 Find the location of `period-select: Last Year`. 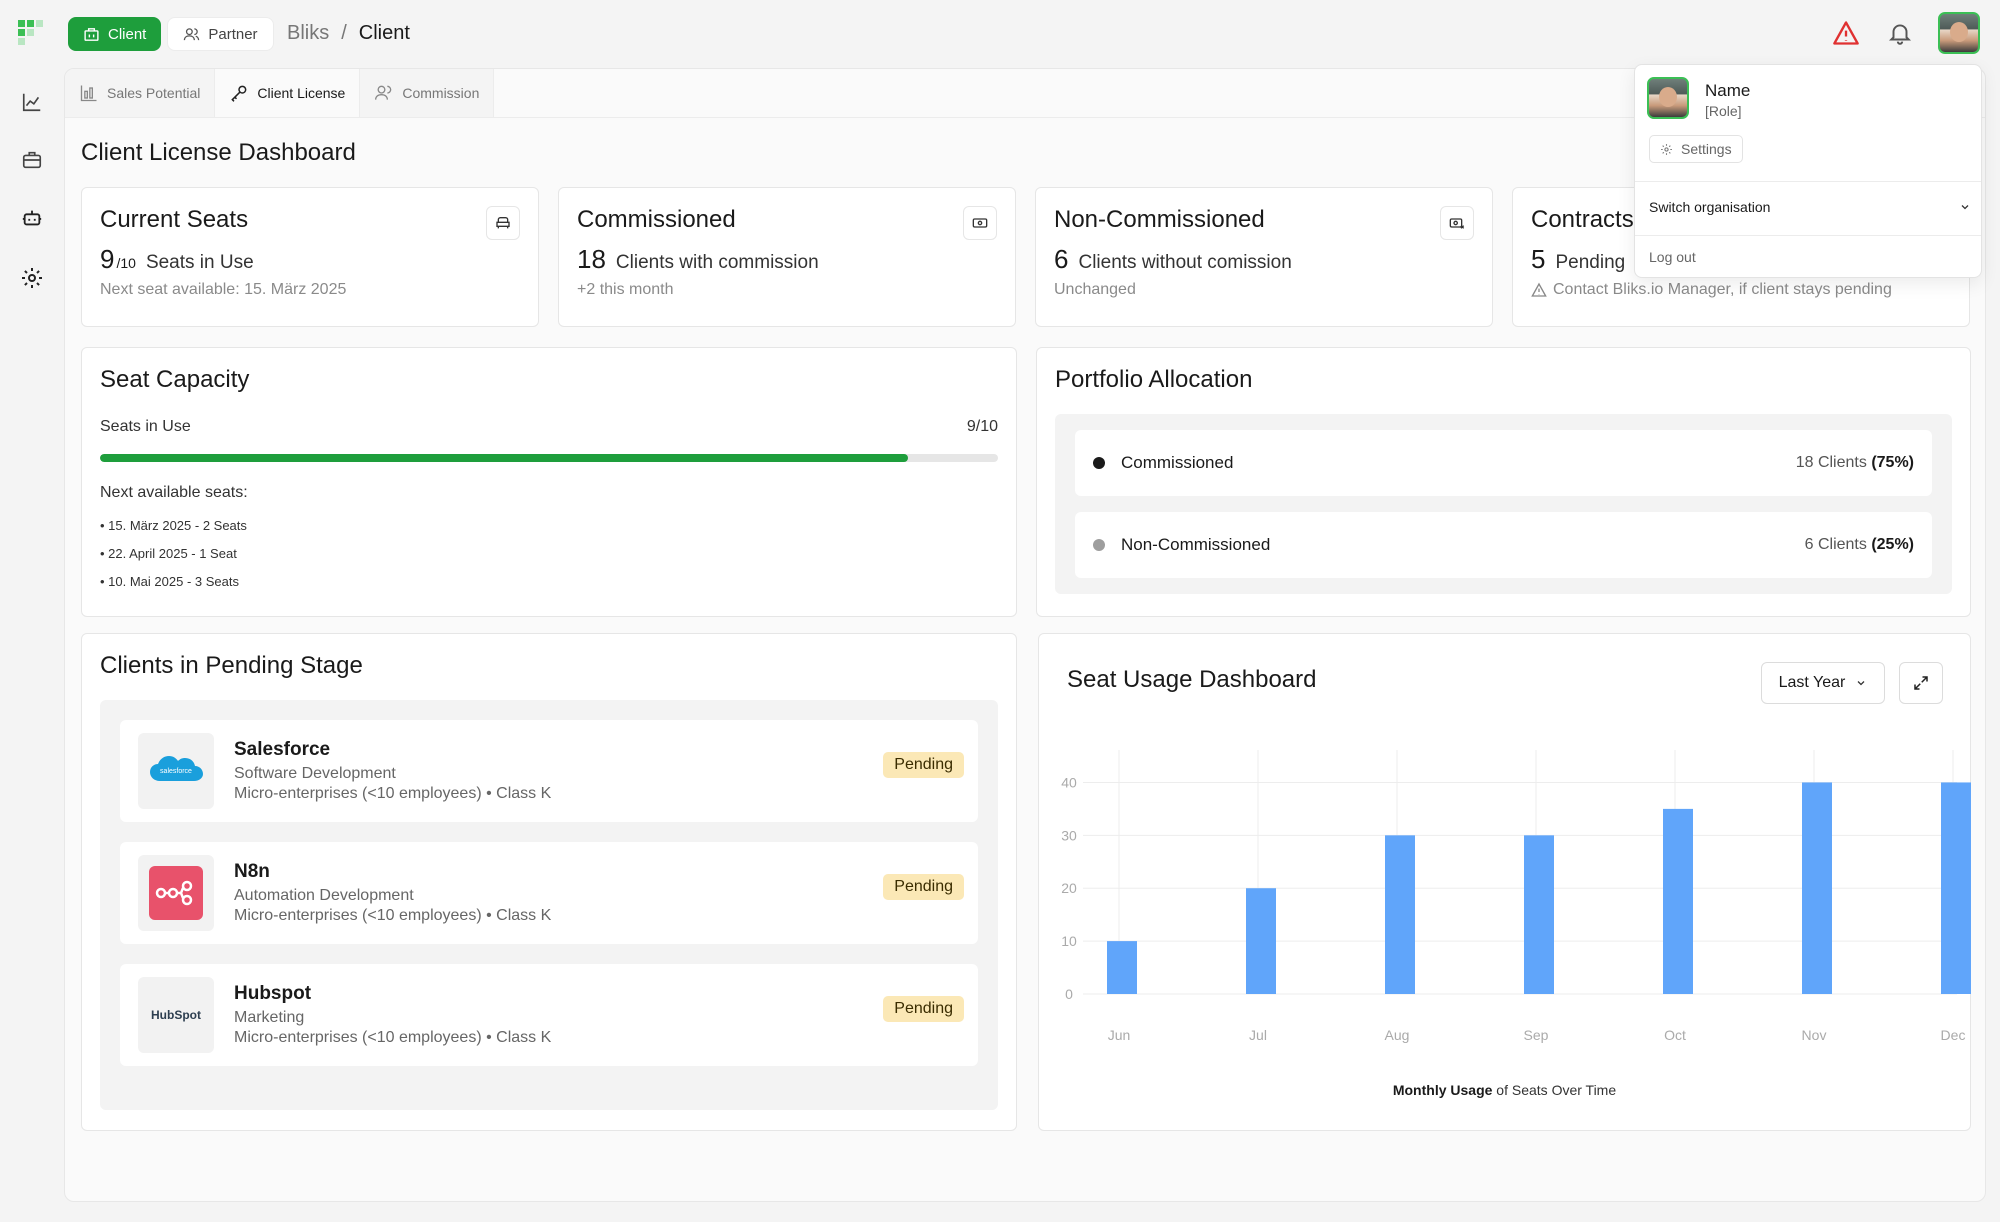

period-select: Last Year is located at coordinates (1823, 683).